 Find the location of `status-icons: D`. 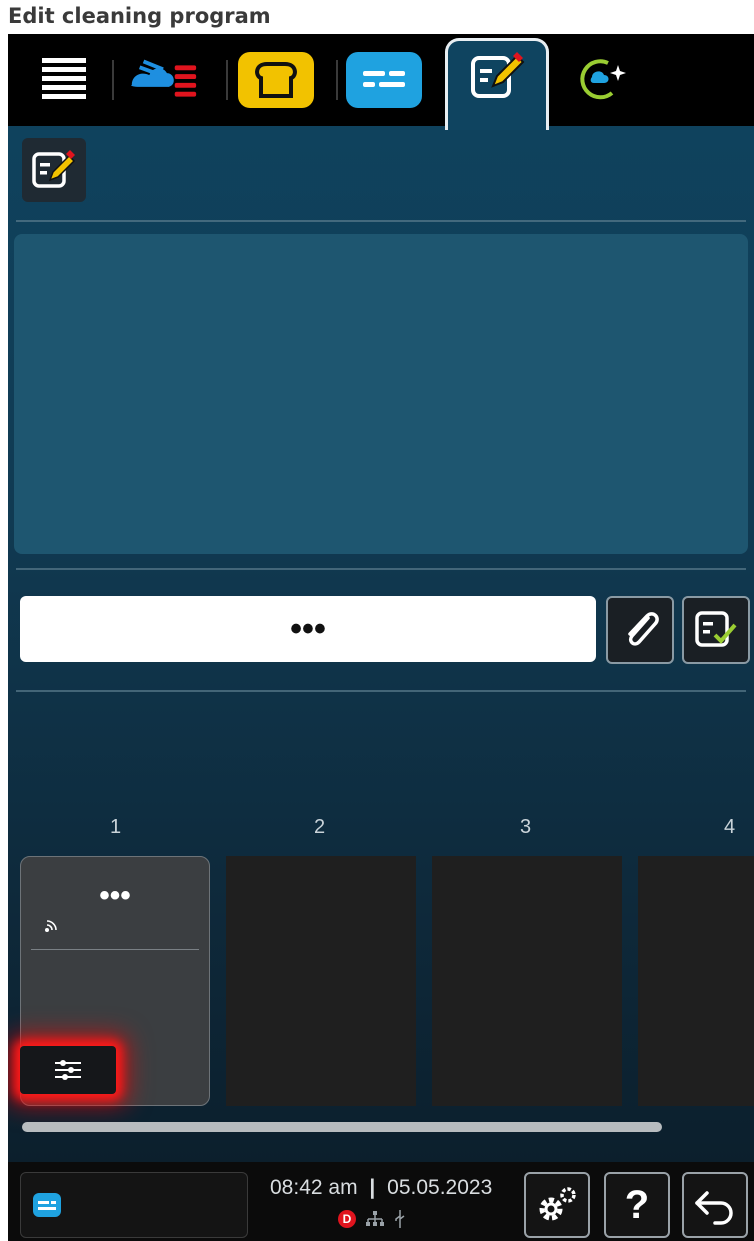

status-icons: D is located at coordinates (372, 1219).